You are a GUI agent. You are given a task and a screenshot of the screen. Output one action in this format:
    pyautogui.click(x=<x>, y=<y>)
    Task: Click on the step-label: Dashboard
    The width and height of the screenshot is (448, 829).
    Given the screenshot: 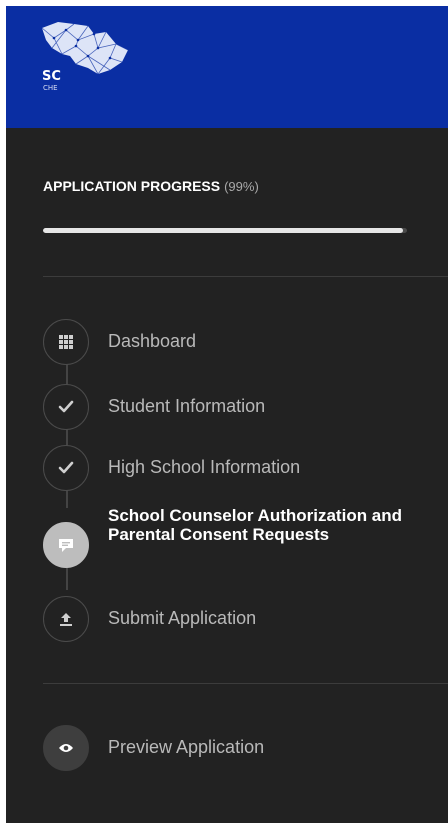 What is the action you would take?
    pyautogui.click(x=152, y=341)
    